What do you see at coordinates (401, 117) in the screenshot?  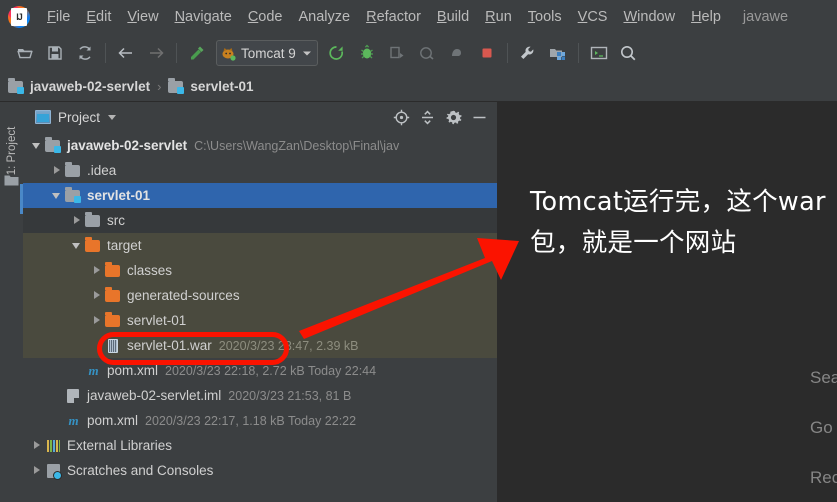 I see `select-opened-file-icon` at bounding box center [401, 117].